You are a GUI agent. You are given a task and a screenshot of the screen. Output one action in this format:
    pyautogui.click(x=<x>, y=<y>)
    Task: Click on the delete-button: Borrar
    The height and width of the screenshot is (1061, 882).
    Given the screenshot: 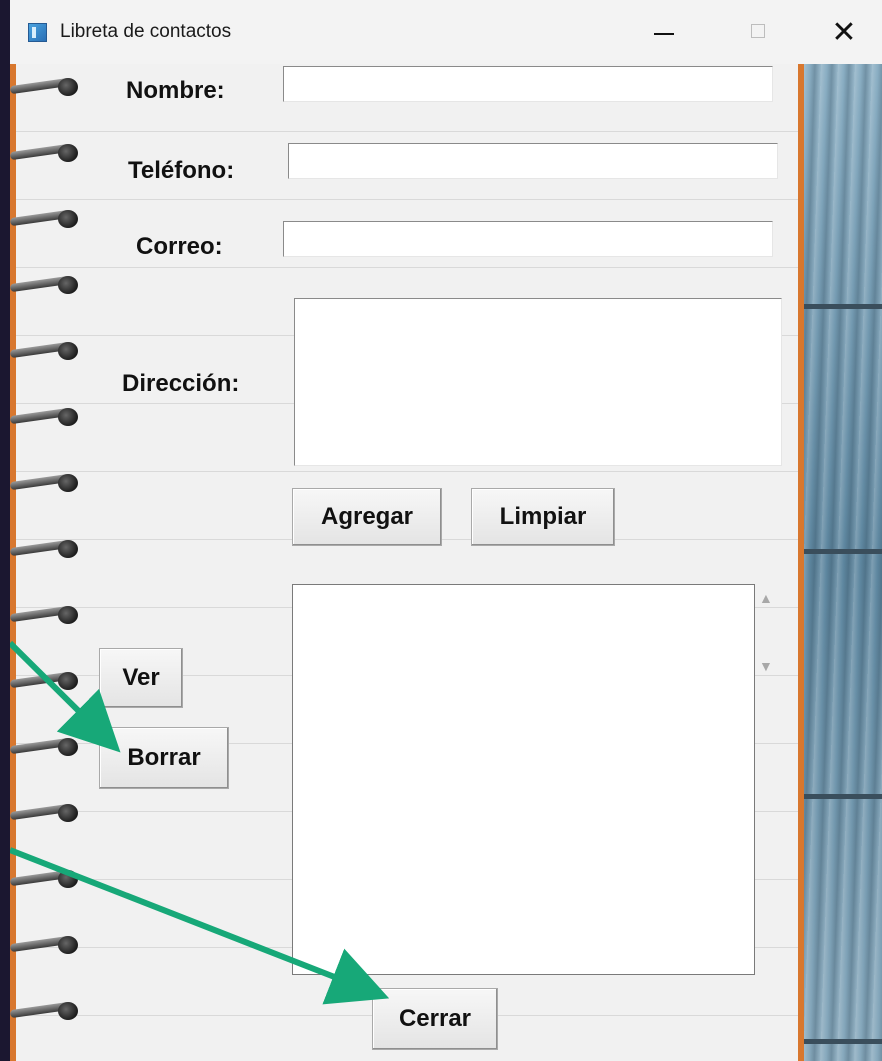 What is the action you would take?
    pyautogui.click(x=164, y=758)
    